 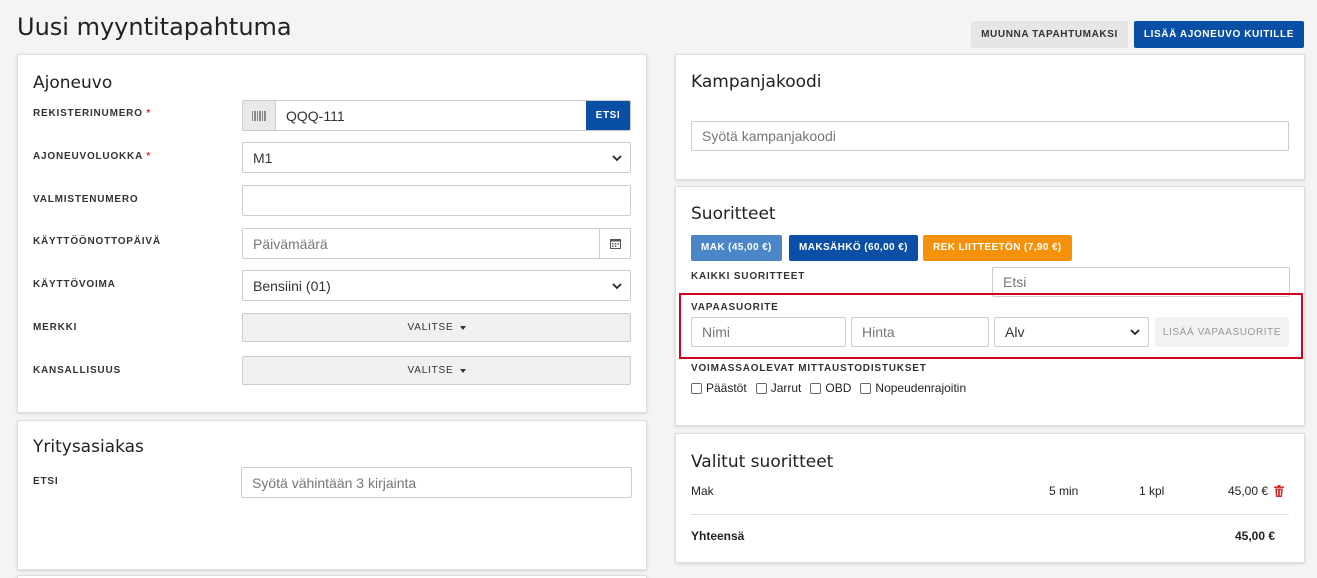 What do you see at coordinates (853, 248) in the screenshot?
I see `service-chip-maksahko: MAKSÄHKÖ (60,00 €)` at bounding box center [853, 248].